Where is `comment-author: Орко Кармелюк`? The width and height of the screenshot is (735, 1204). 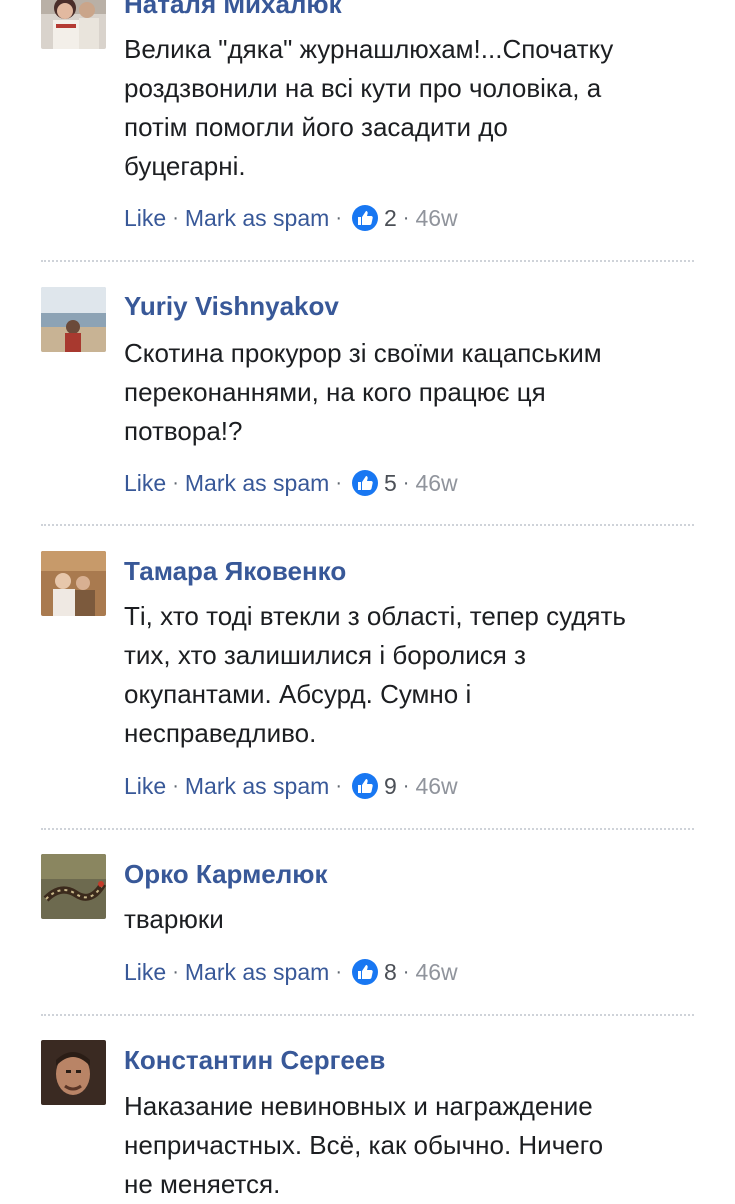
comment-author: Орко Кармелюк is located at coordinates (226, 874).